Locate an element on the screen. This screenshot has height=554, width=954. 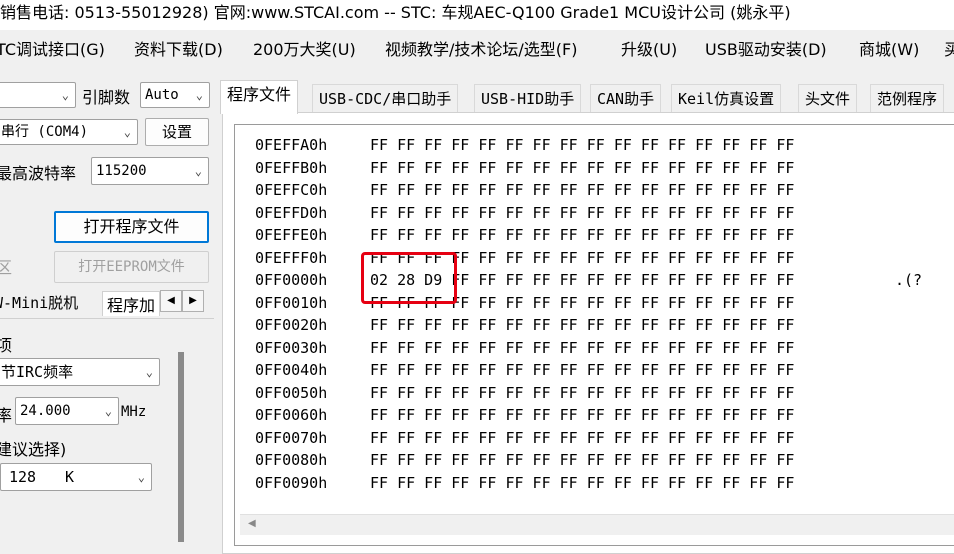
frequency-input: 24.000 ⌄ is located at coordinates (67, 411).